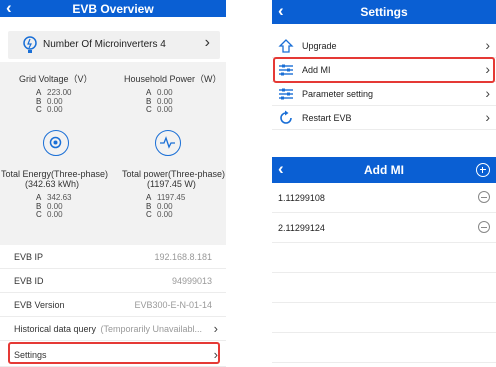 The image size is (496, 367). Describe the element at coordinates (165, 206) in the screenshot. I see `total-power-values: A 1197.45 B 0.00 C 0.00` at that location.